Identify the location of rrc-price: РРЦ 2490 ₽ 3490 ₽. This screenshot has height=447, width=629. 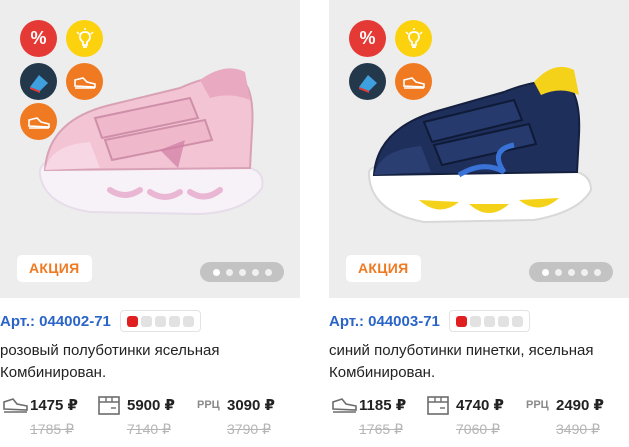
(577, 418).